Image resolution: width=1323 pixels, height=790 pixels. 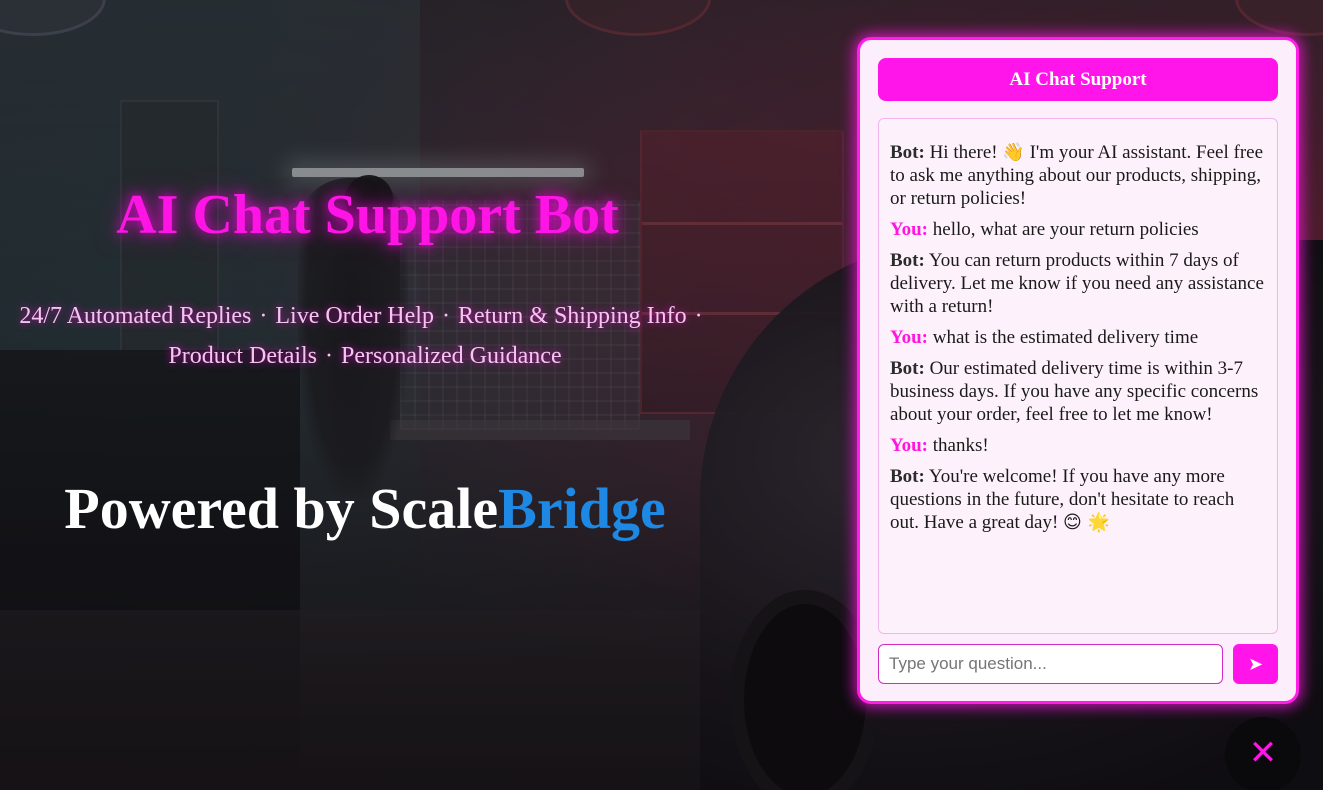 I want to click on brand-name-bridge: Bridge, so click(x=582, y=508).